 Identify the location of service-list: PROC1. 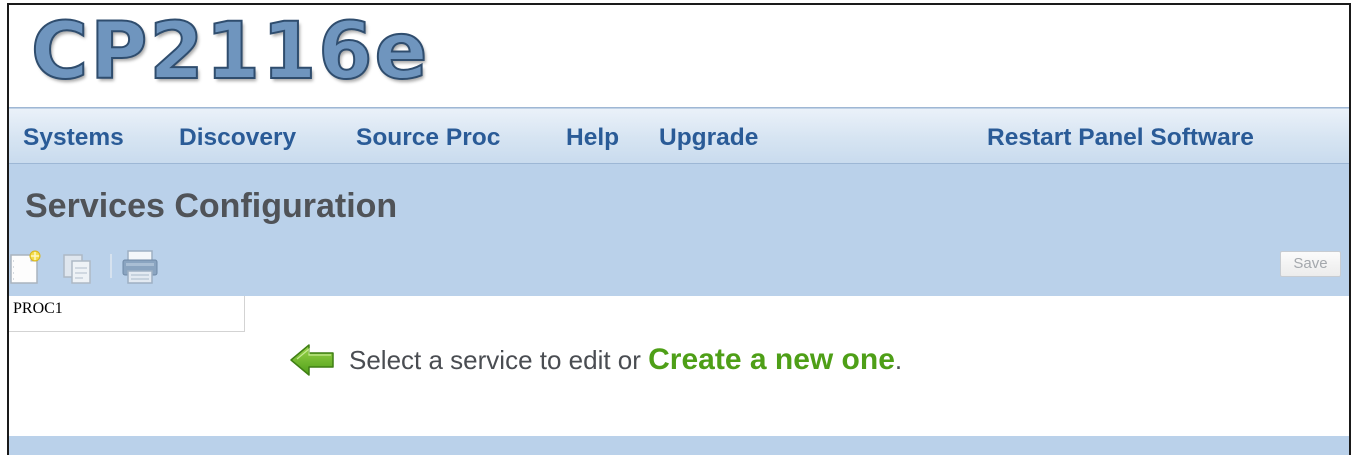
(127, 314).